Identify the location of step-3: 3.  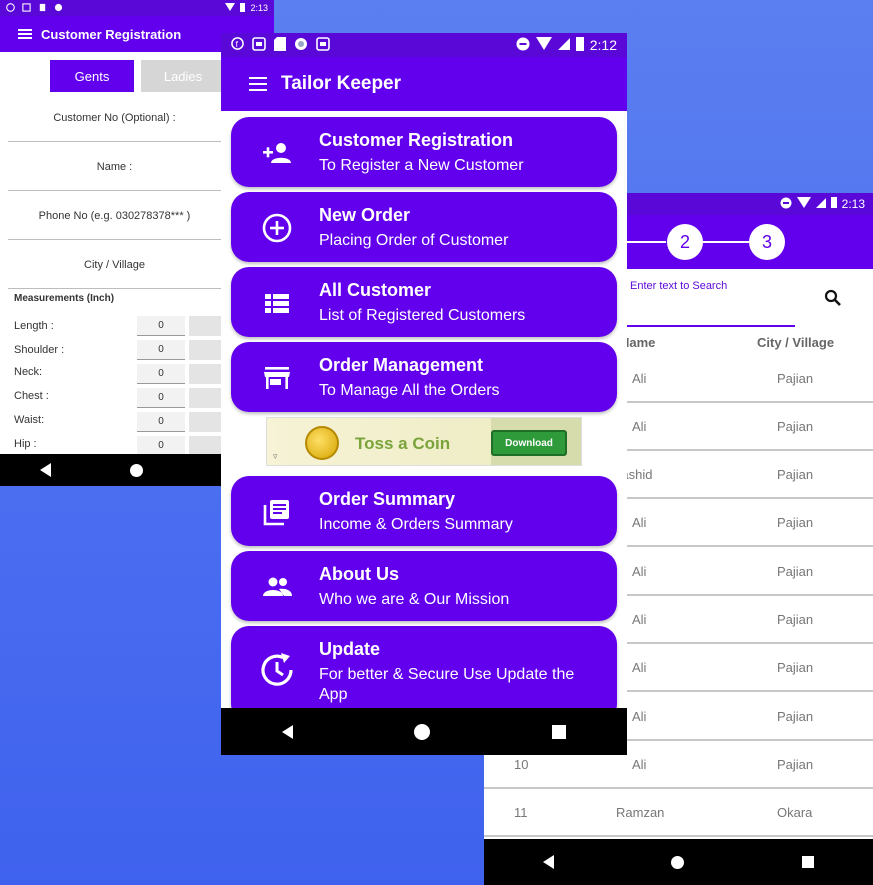
(767, 242).